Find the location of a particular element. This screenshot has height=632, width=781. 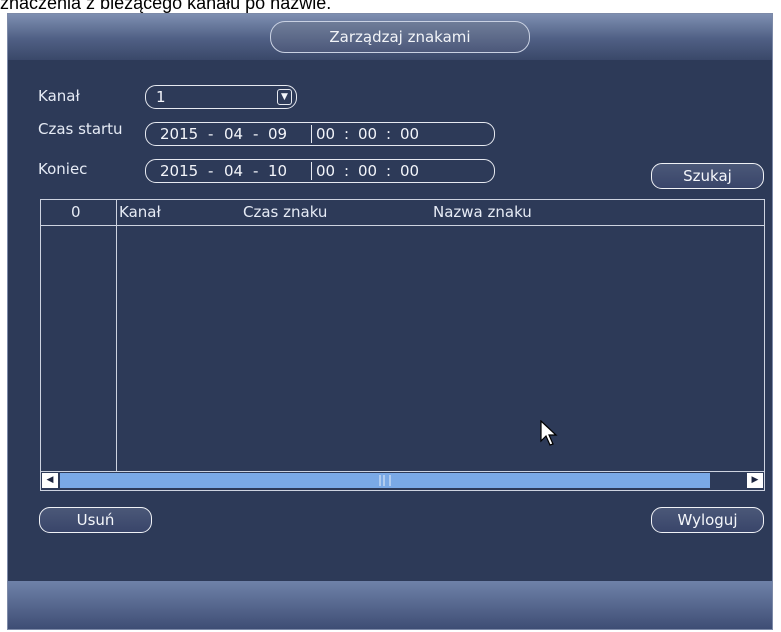

footer-bar is located at coordinates (390, 605).